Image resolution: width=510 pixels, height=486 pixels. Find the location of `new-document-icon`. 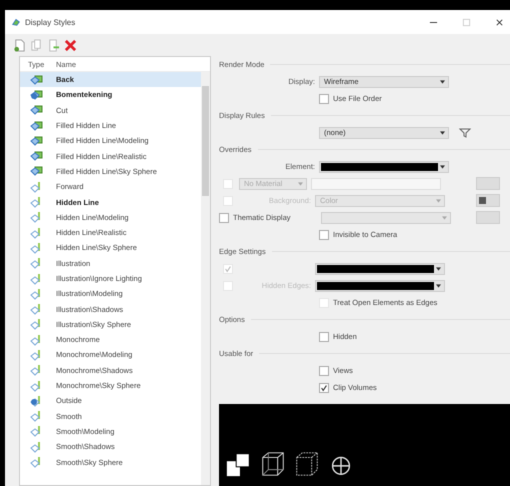

new-document-icon is located at coordinates (19, 45).